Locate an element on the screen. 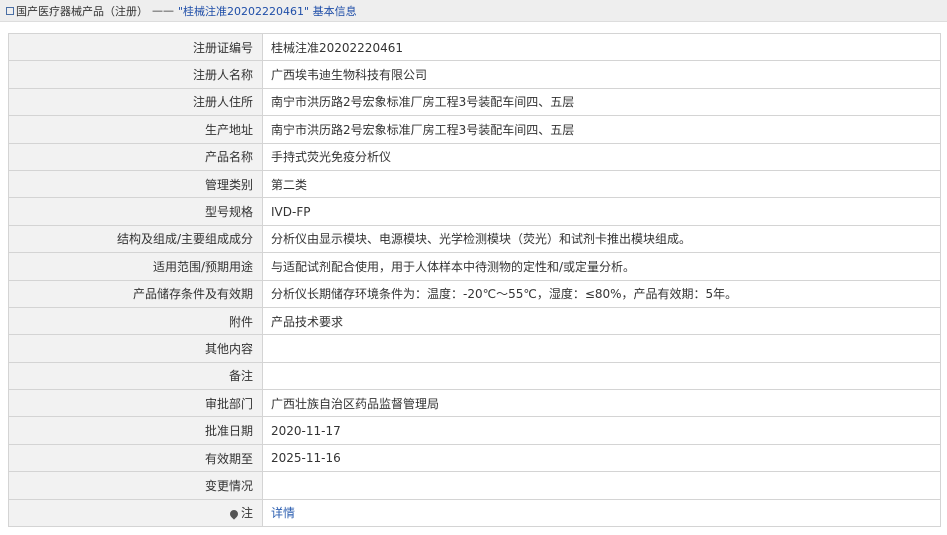 This screenshot has height=535, width=947. row-label: 注册人名称 is located at coordinates (135, 74).